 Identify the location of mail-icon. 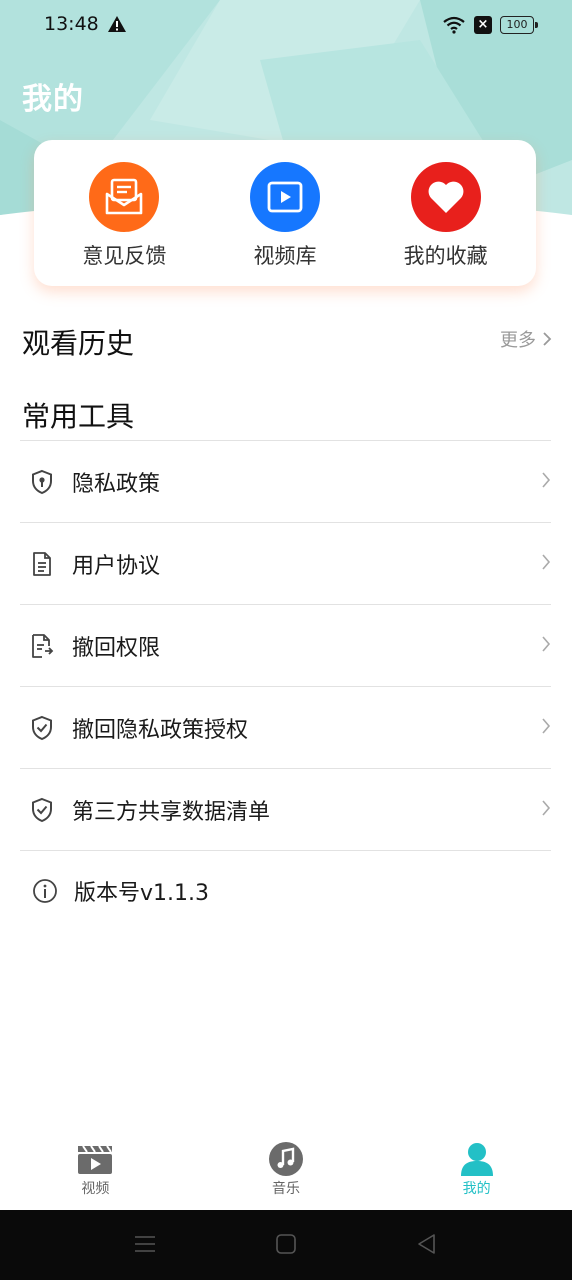
(124, 196).